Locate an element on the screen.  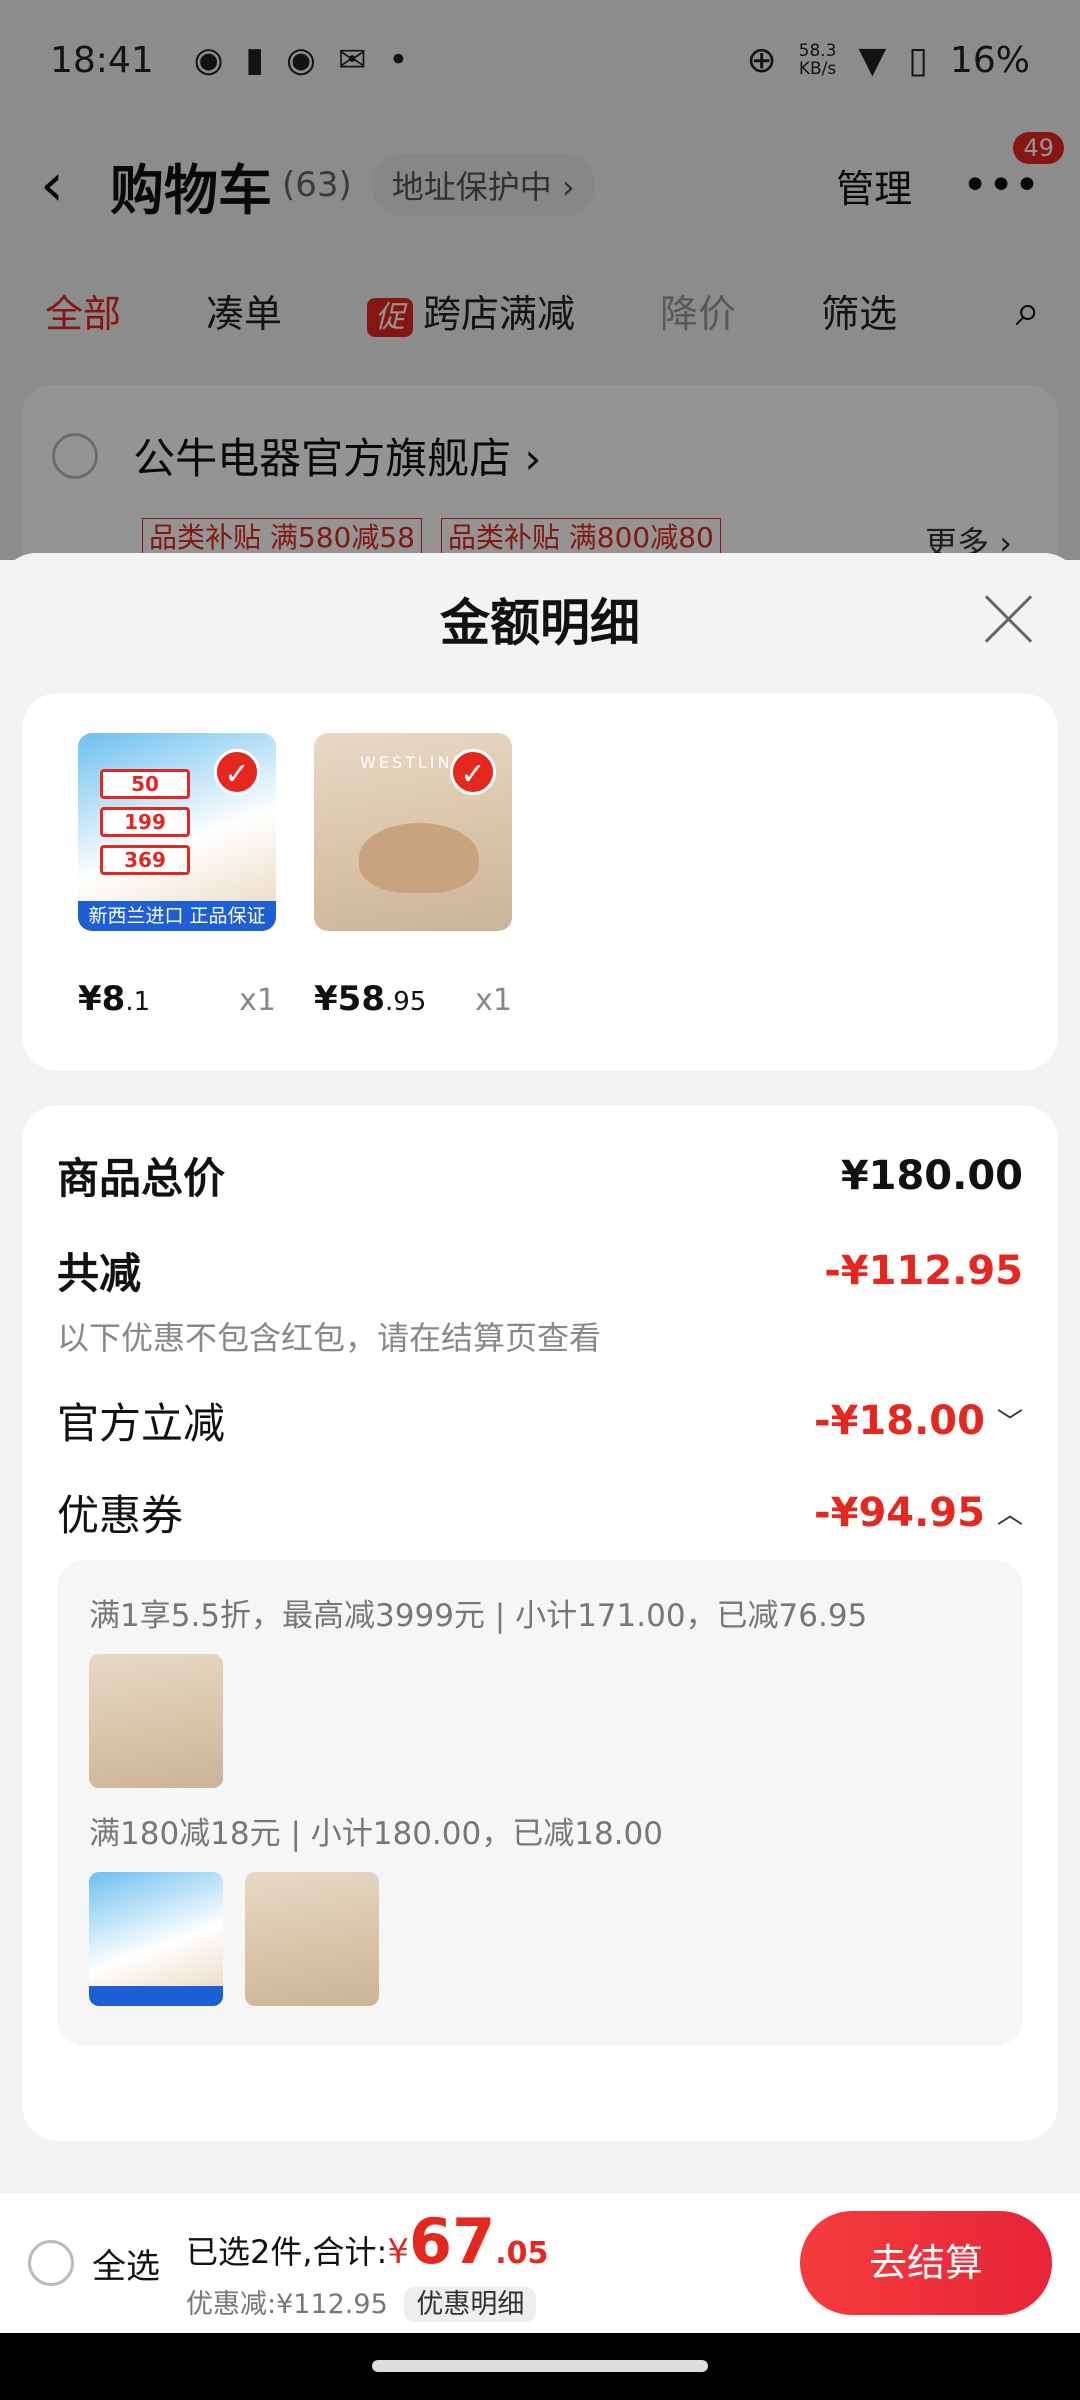
select-all-radio is located at coordinates (51, 2263).